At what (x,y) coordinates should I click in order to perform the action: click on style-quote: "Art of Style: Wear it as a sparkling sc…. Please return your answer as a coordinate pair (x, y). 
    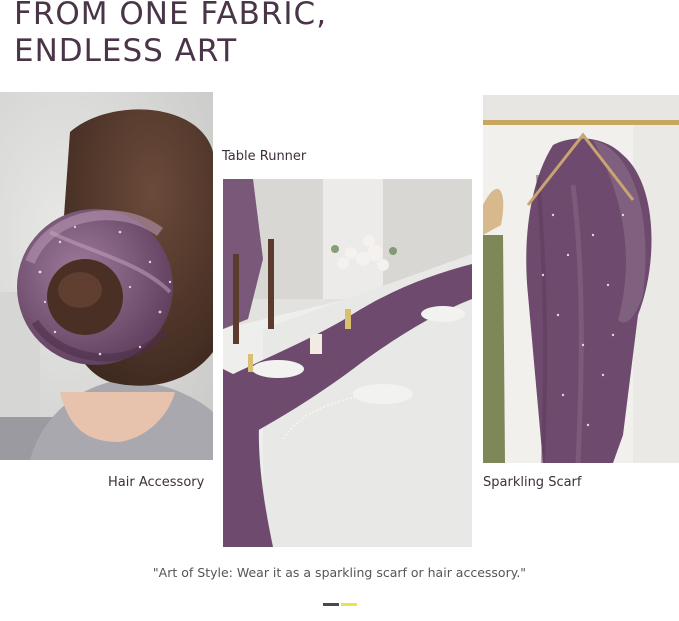
    Looking at the image, I should click on (339, 572).